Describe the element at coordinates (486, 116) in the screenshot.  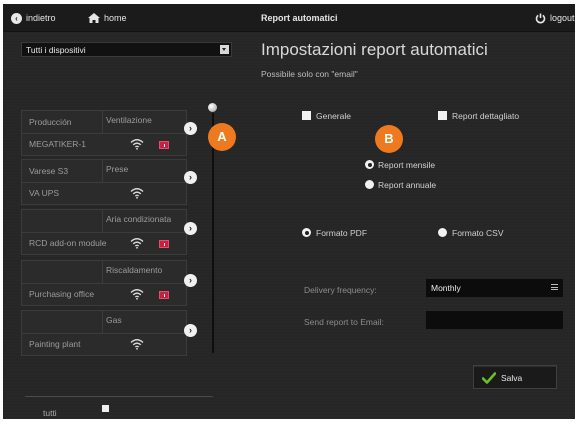
I see `detailed-report-label: Report dettagliato` at that location.